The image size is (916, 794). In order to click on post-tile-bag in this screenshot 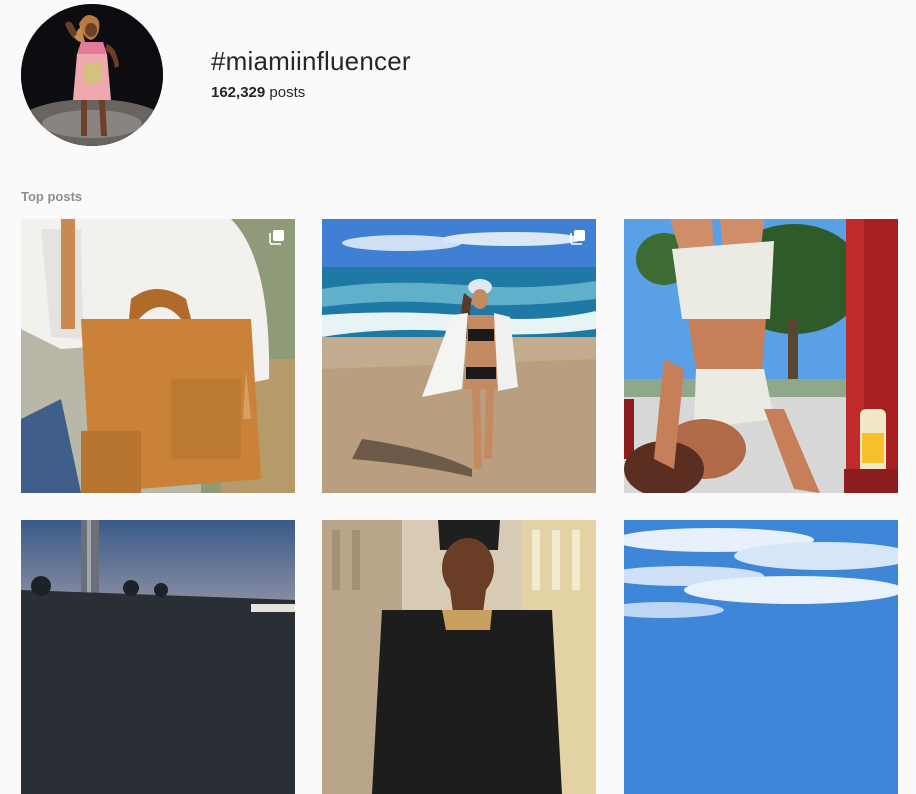, I will do `click(158, 356)`.